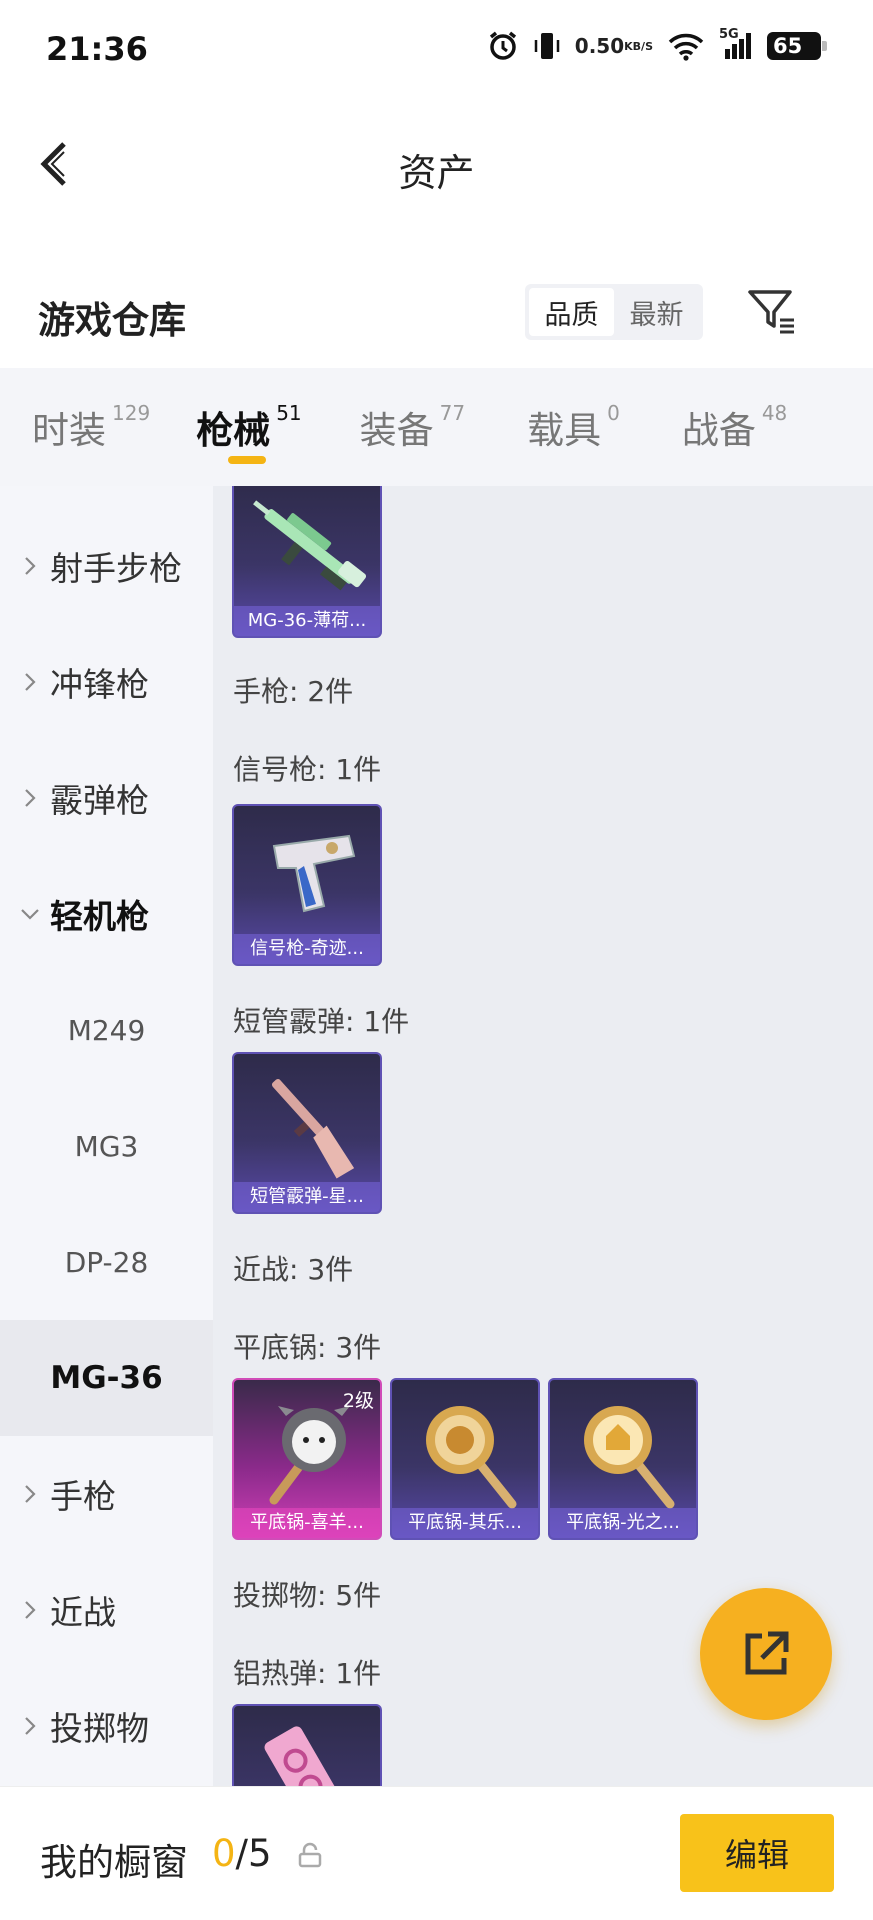 The height and width of the screenshot is (1920, 873). What do you see at coordinates (242, 1853) in the screenshot?
I see `showcase-count: 0/5` at bounding box center [242, 1853].